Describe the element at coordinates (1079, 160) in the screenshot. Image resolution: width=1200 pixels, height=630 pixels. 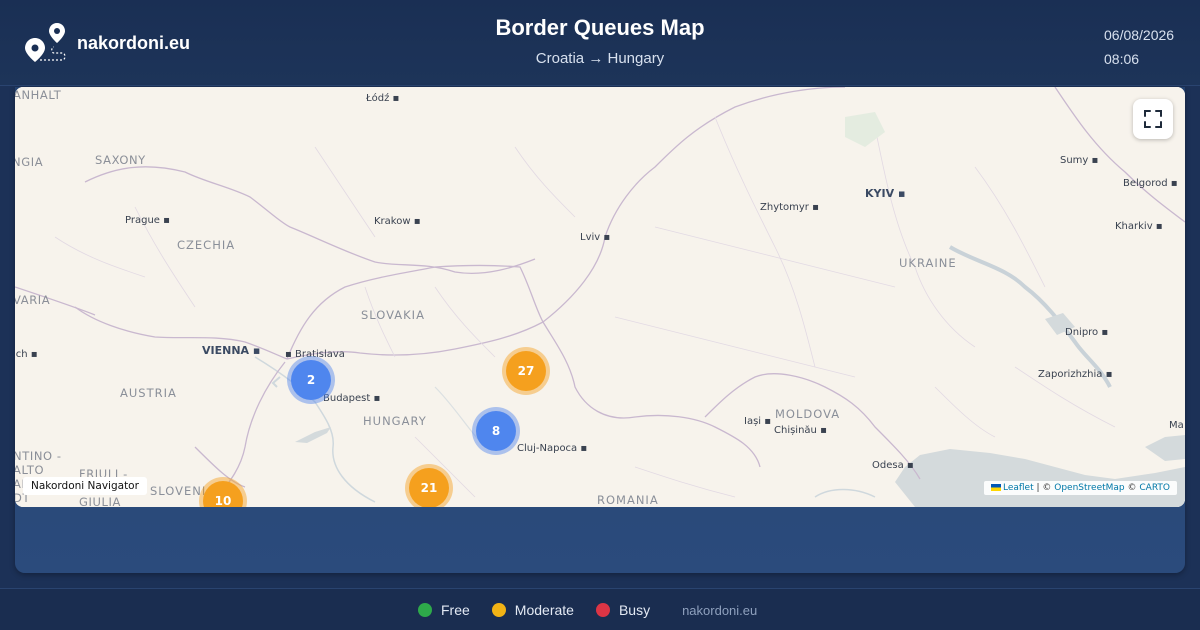
I see `city-label-sumy: Sumy ▪` at that location.